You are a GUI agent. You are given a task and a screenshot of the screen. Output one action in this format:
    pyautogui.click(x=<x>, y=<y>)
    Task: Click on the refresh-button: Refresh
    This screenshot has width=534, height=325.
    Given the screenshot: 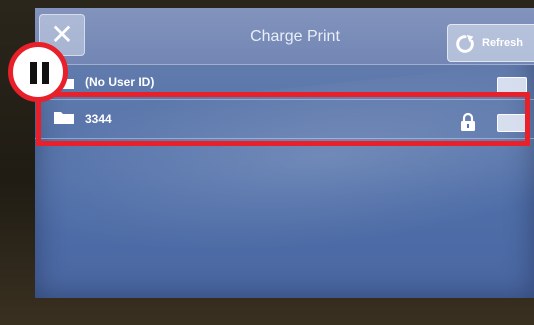 What is the action you would take?
    pyautogui.click(x=490, y=43)
    